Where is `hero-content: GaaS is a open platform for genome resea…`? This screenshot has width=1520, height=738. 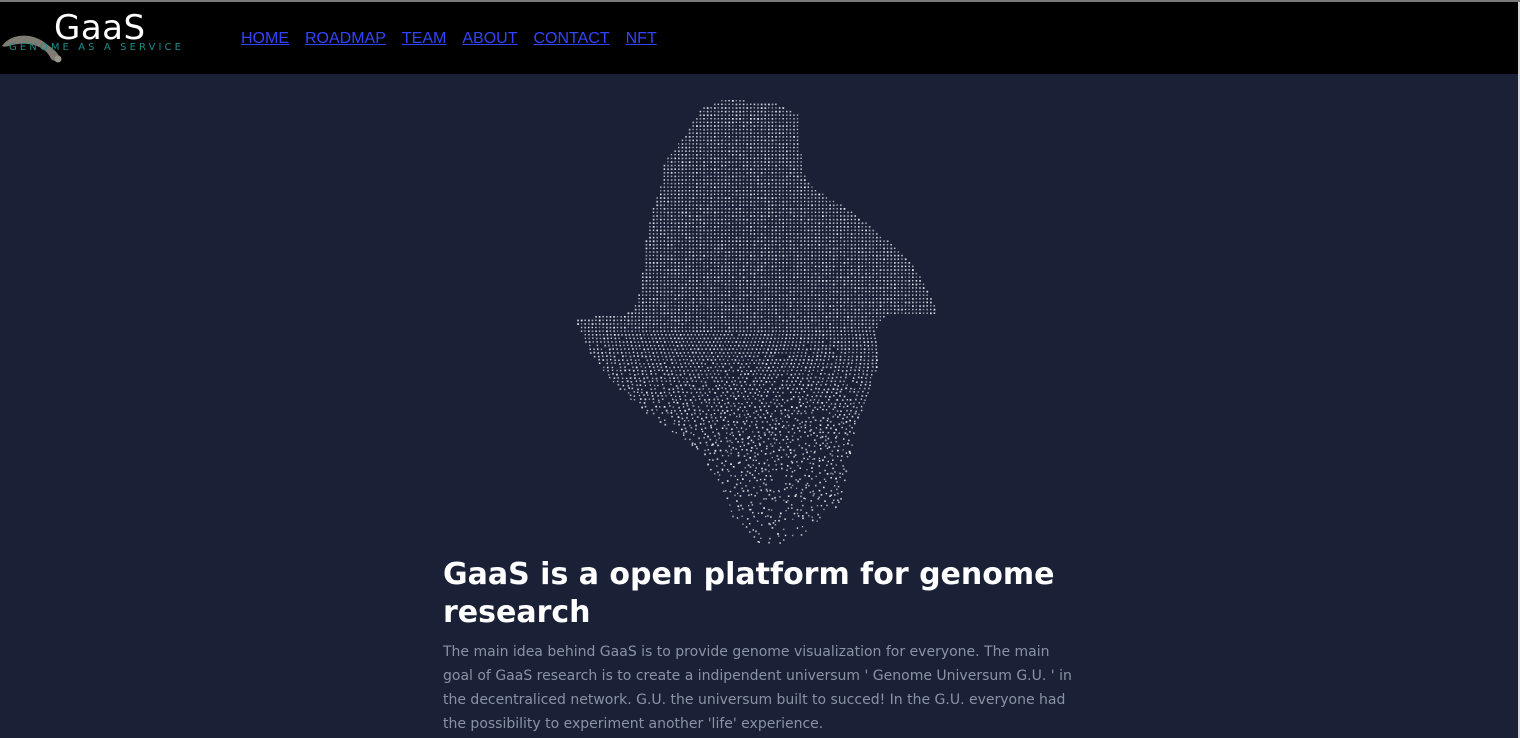
hero-content: GaaS is a open platform for genome resea… is located at coordinates (763, 646).